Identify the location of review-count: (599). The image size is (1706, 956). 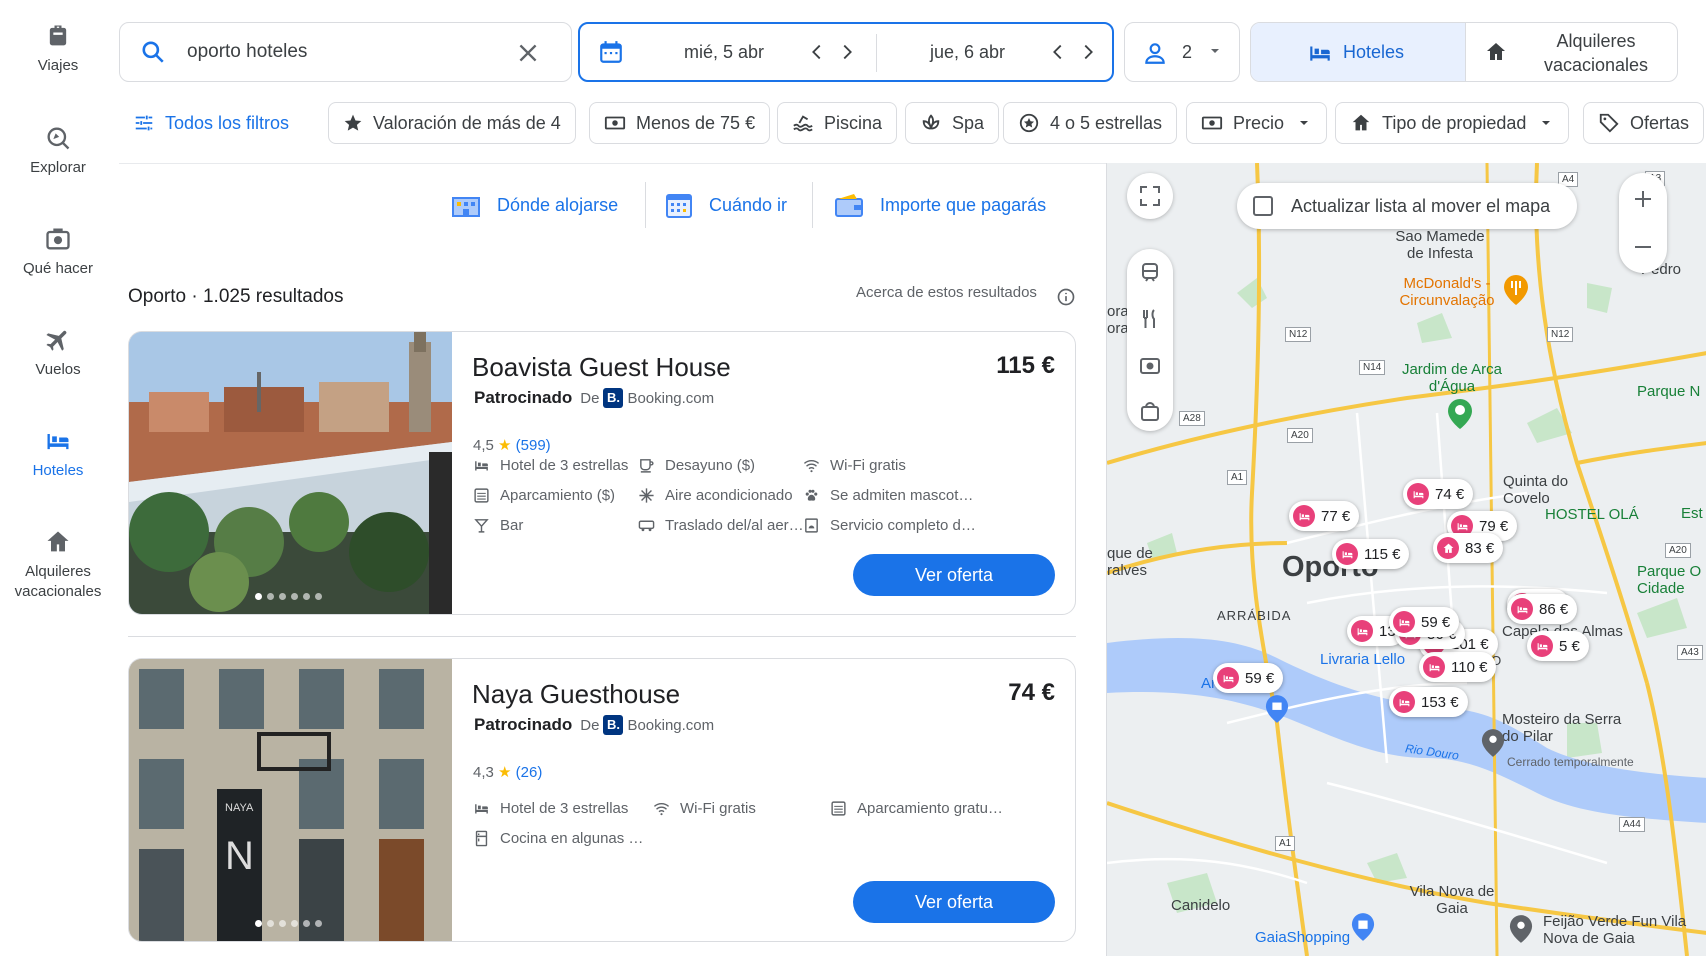
(533, 445).